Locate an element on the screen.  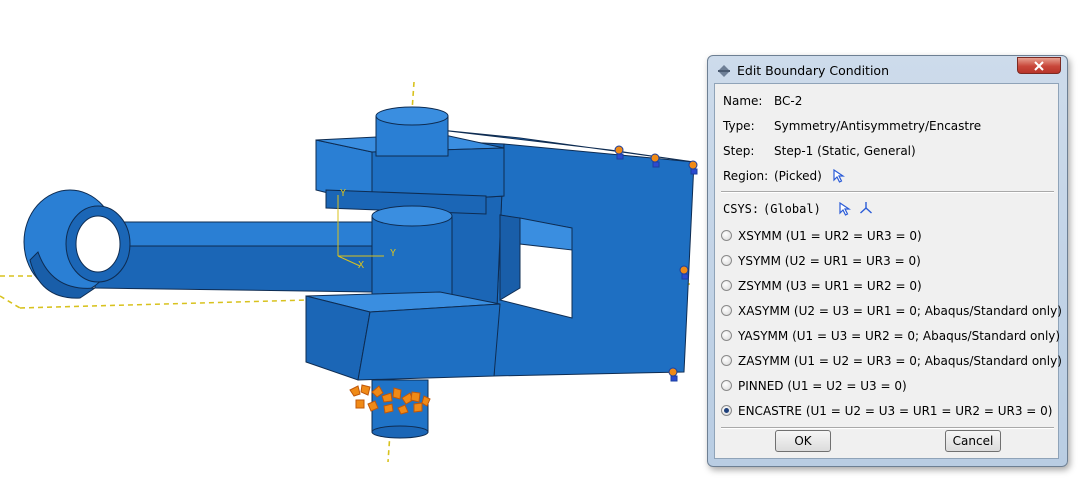
radio-encastre is located at coordinates (726, 410).